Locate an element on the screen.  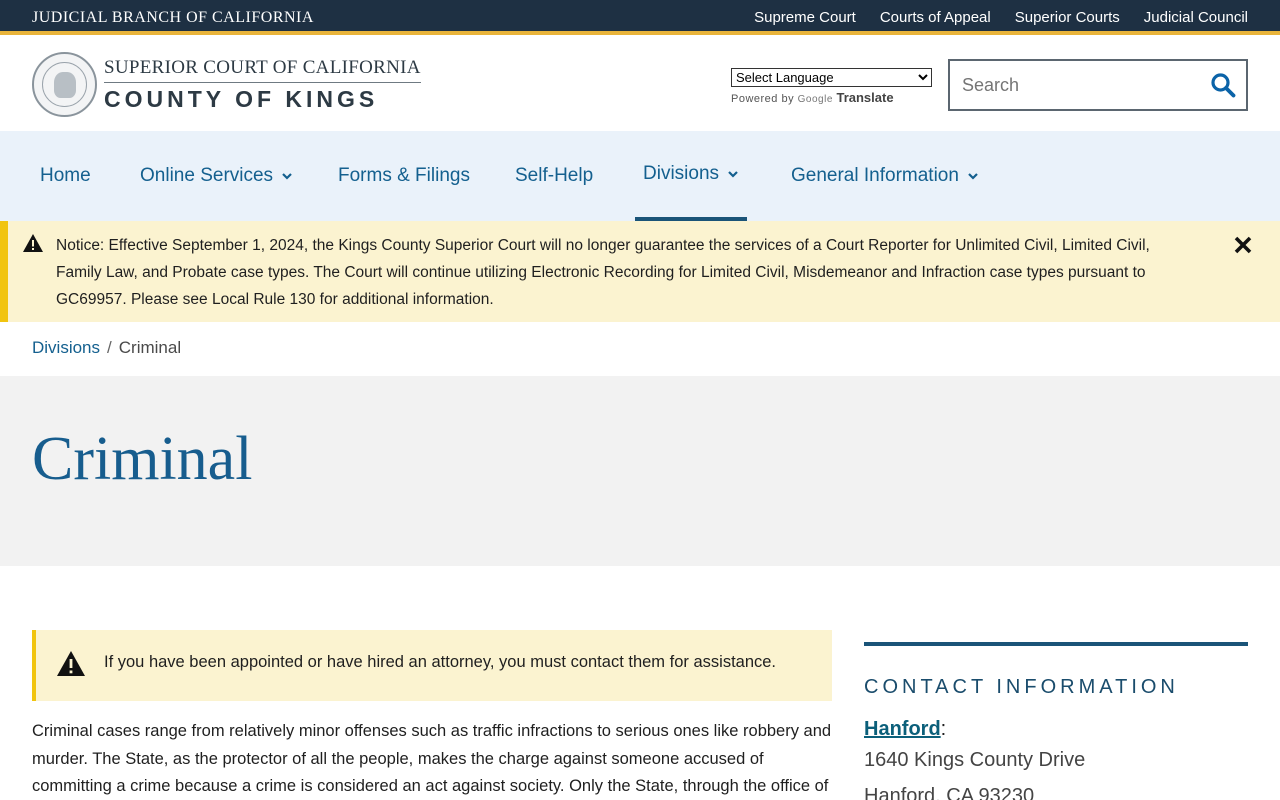
nav-item-label: Divisions is located at coordinates (681, 173).